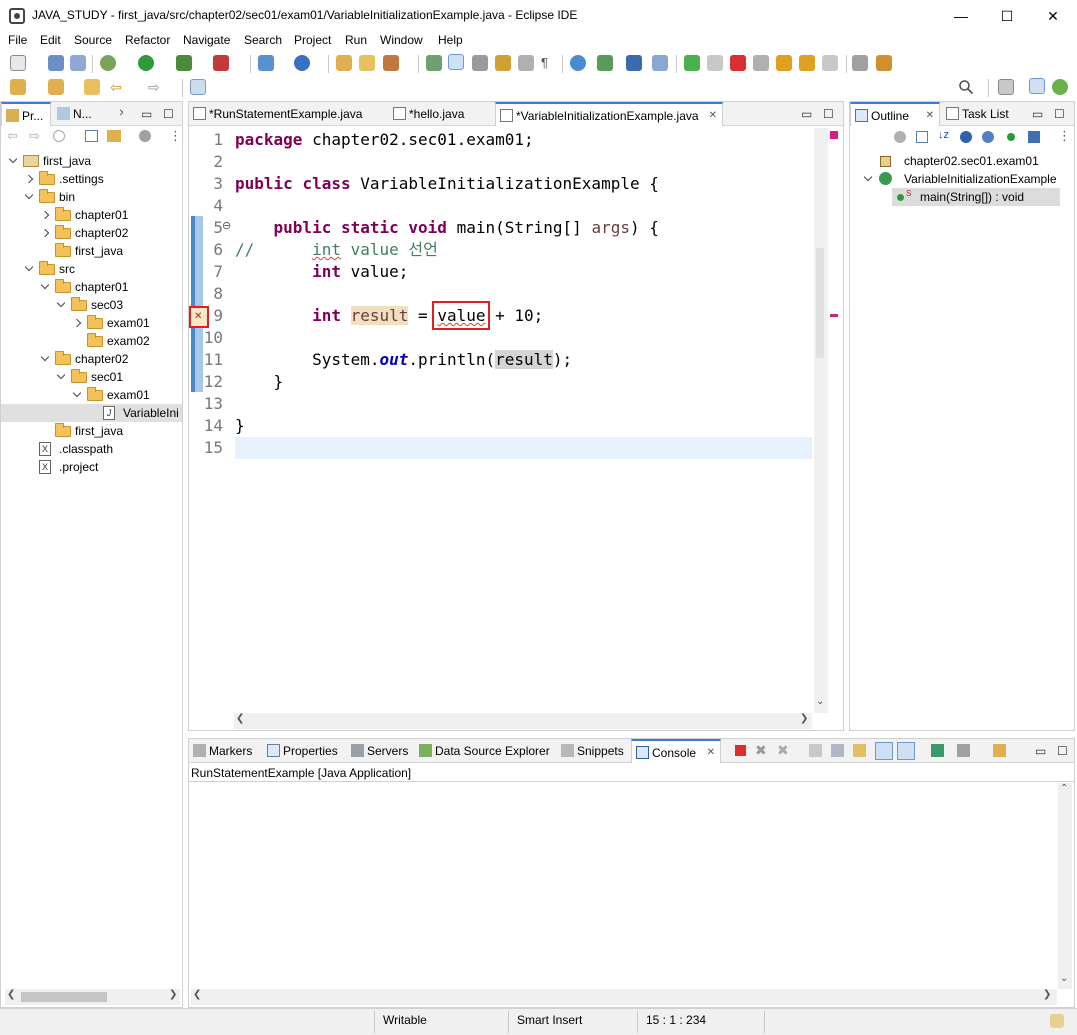 The image size is (1077, 1035). Describe the element at coordinates (1065, 886) in the screenshot. I see `console-v-scrollbar: ⌃ ⌄` at that location.